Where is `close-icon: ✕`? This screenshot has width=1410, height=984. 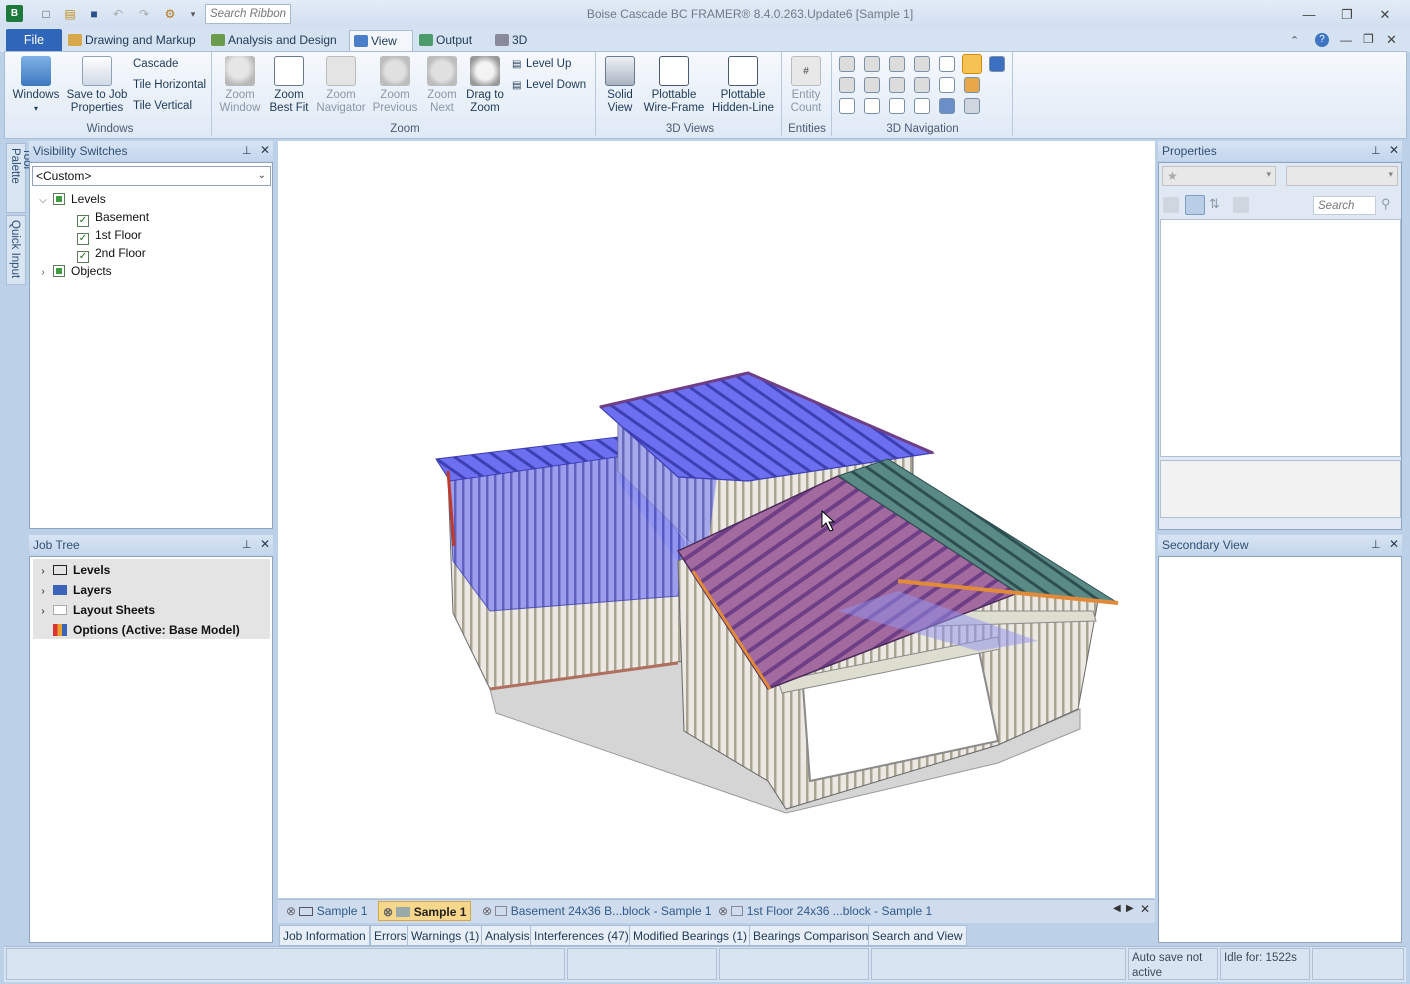
close-icon: ✕ is located at coordinates (1385, 15).